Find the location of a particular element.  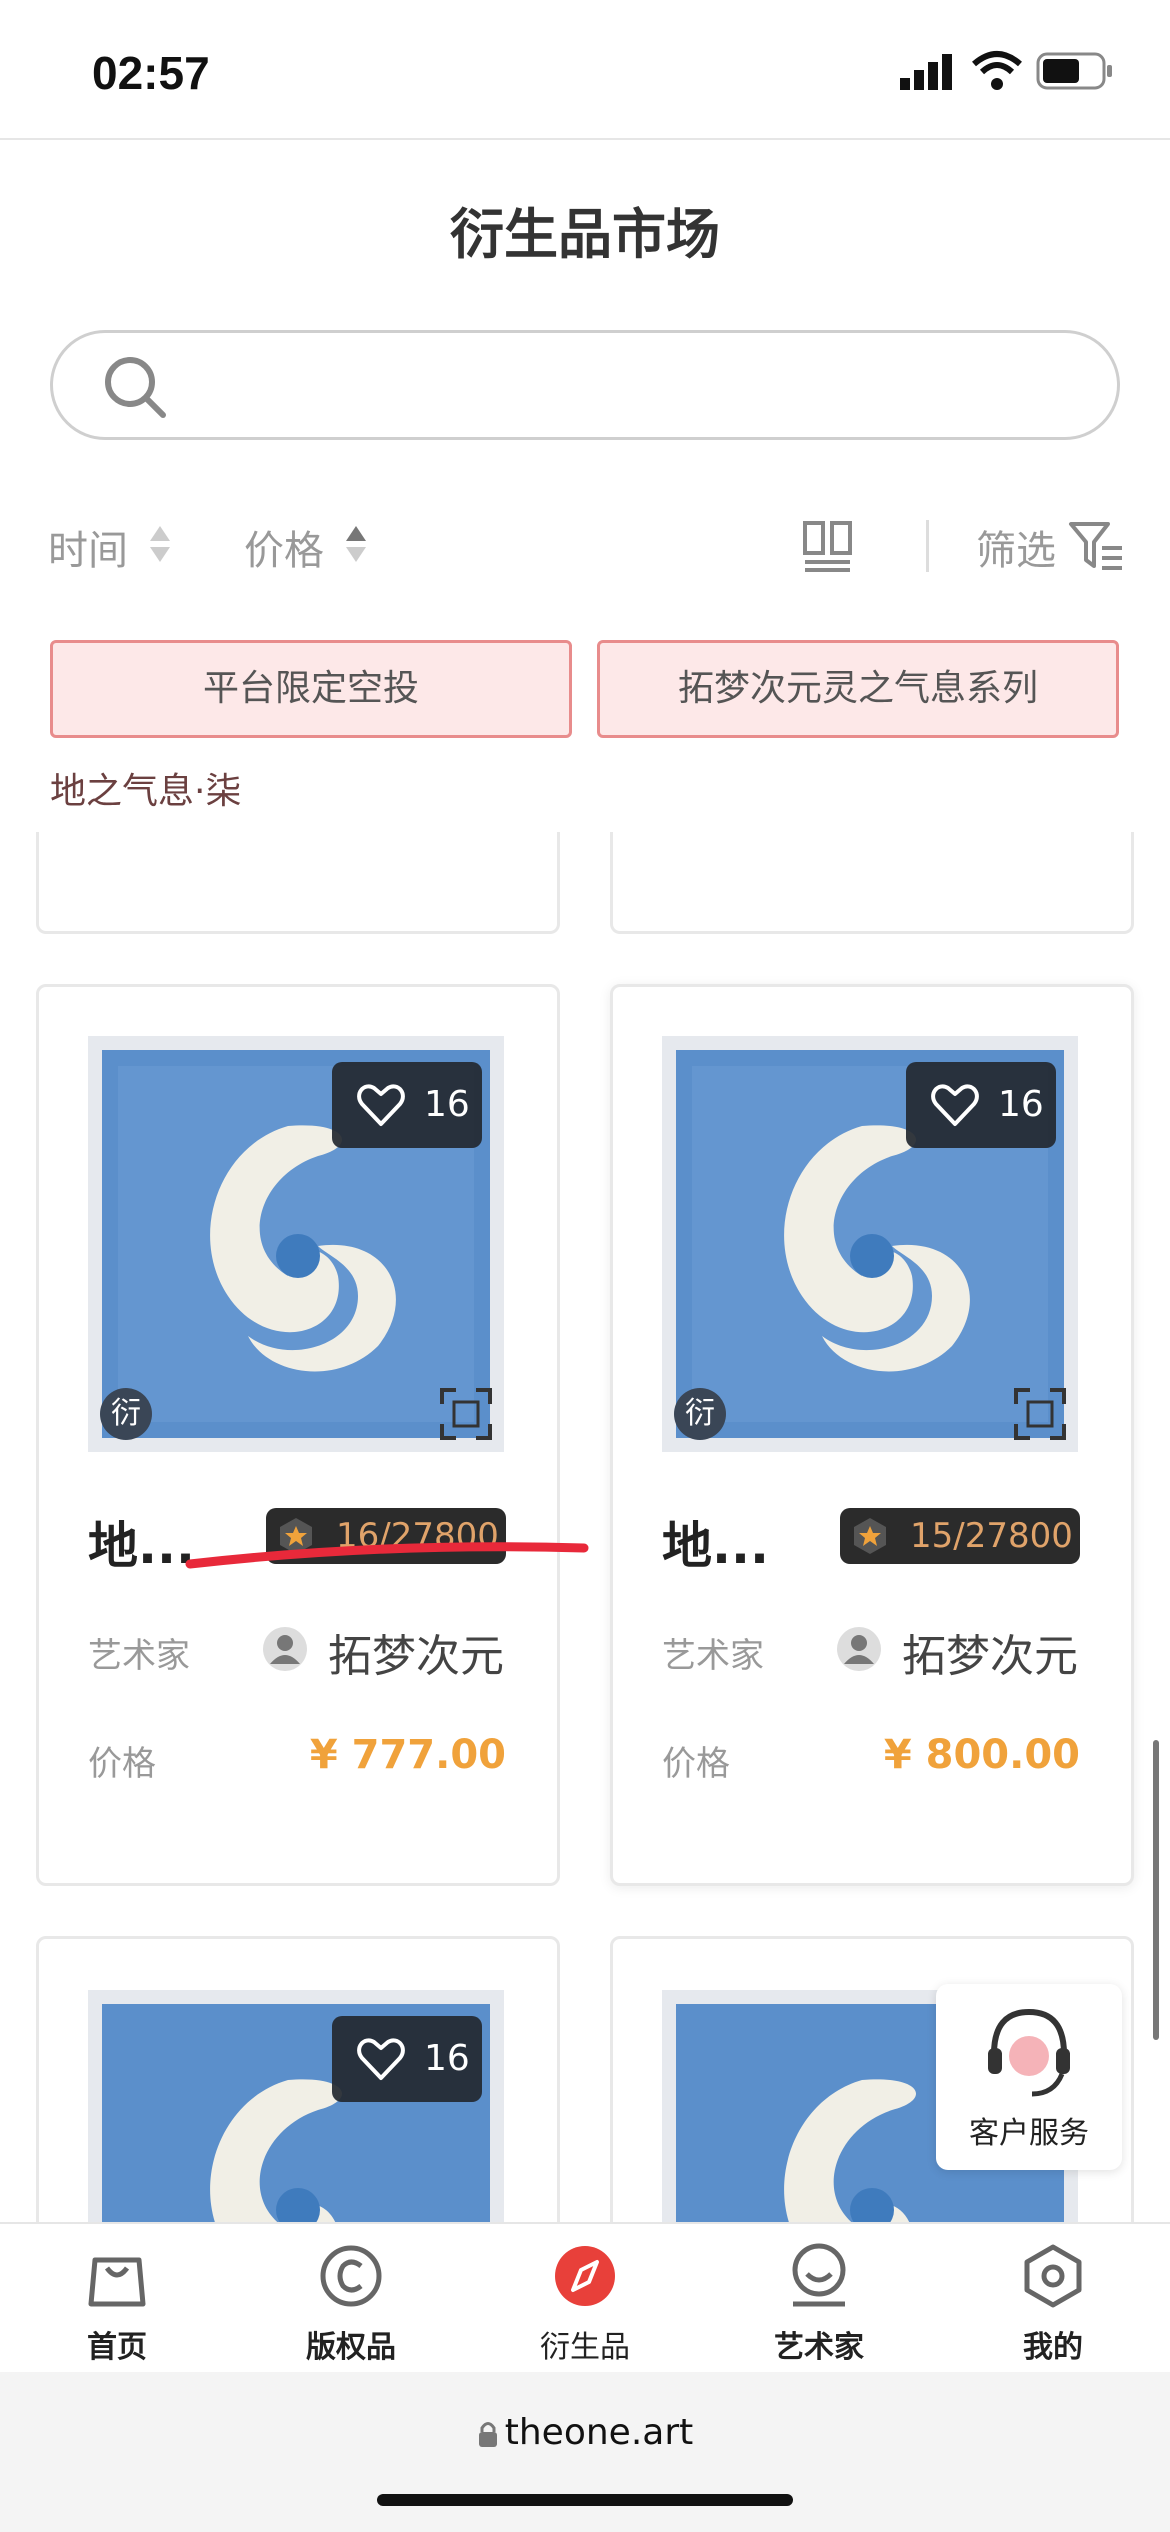

red-annotation-stroke is located at coordinates (387, 1555).